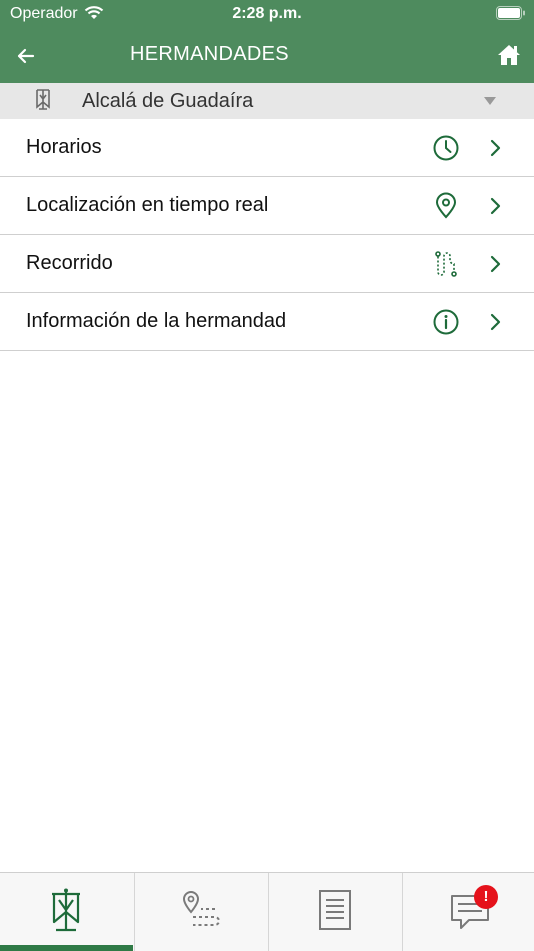 Image resolution: width=534 pixels, height=951 pixels. What do you see at coordinates (509, 55) in the screenshot?
I see `home-icon` at bounding box center [509, 55].